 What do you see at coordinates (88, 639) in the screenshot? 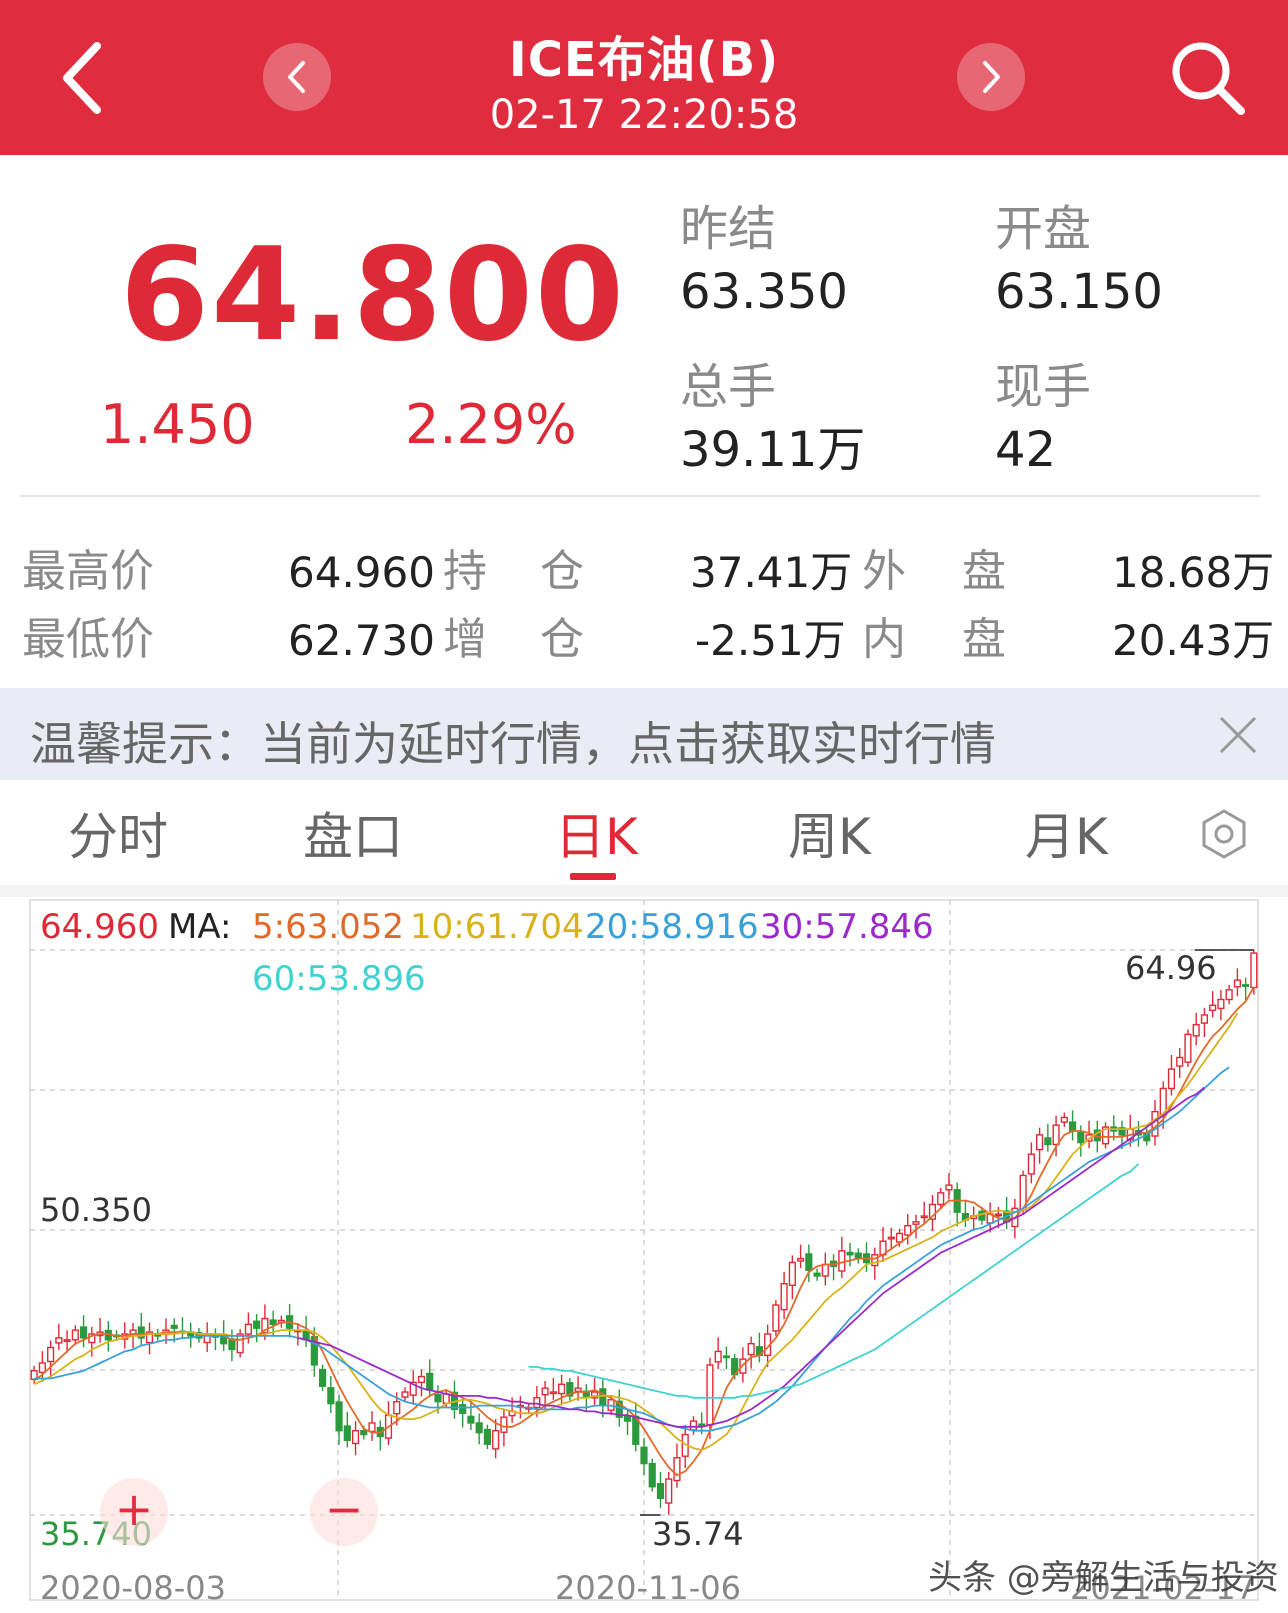
I see `low-label: 最低价` at bounding box center [88, 639].